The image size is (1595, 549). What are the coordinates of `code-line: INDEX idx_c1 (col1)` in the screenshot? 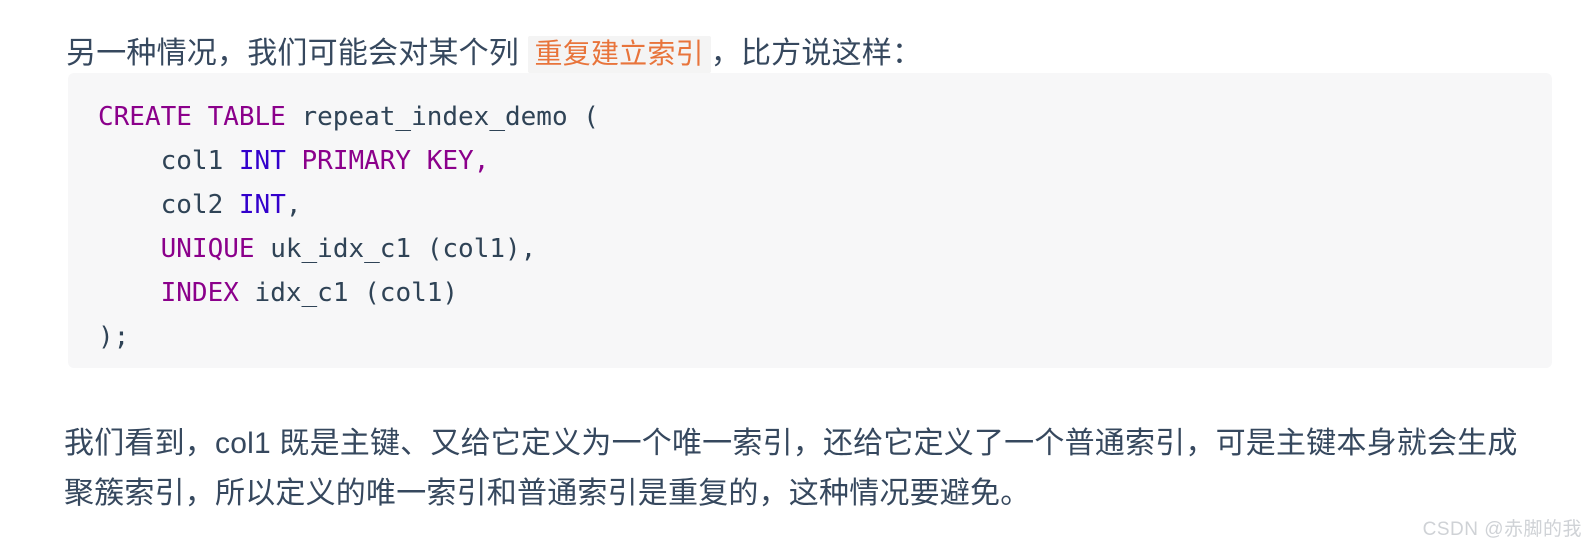 It's located at (810, 293).